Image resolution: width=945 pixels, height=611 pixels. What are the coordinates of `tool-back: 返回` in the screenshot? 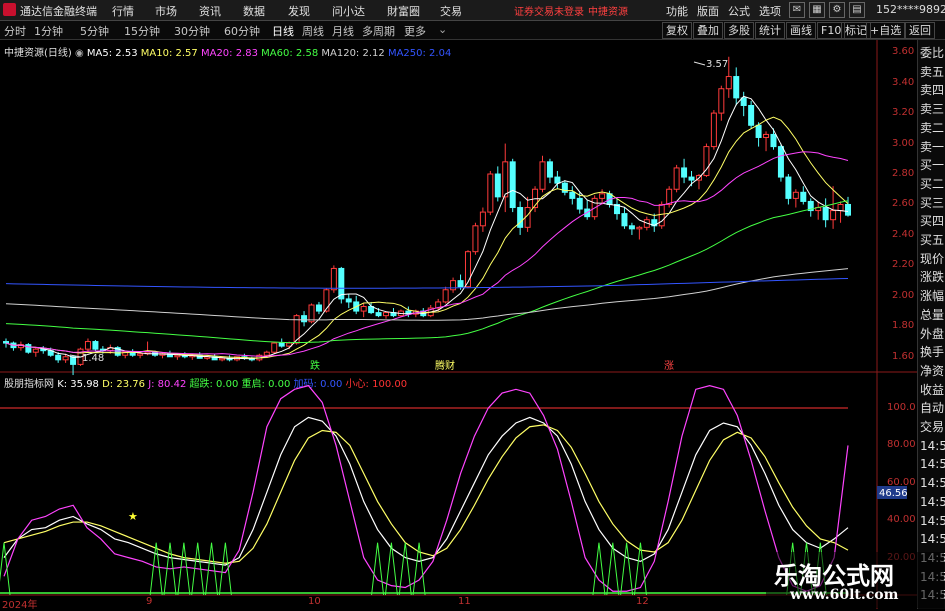 It's located at (920, 30).